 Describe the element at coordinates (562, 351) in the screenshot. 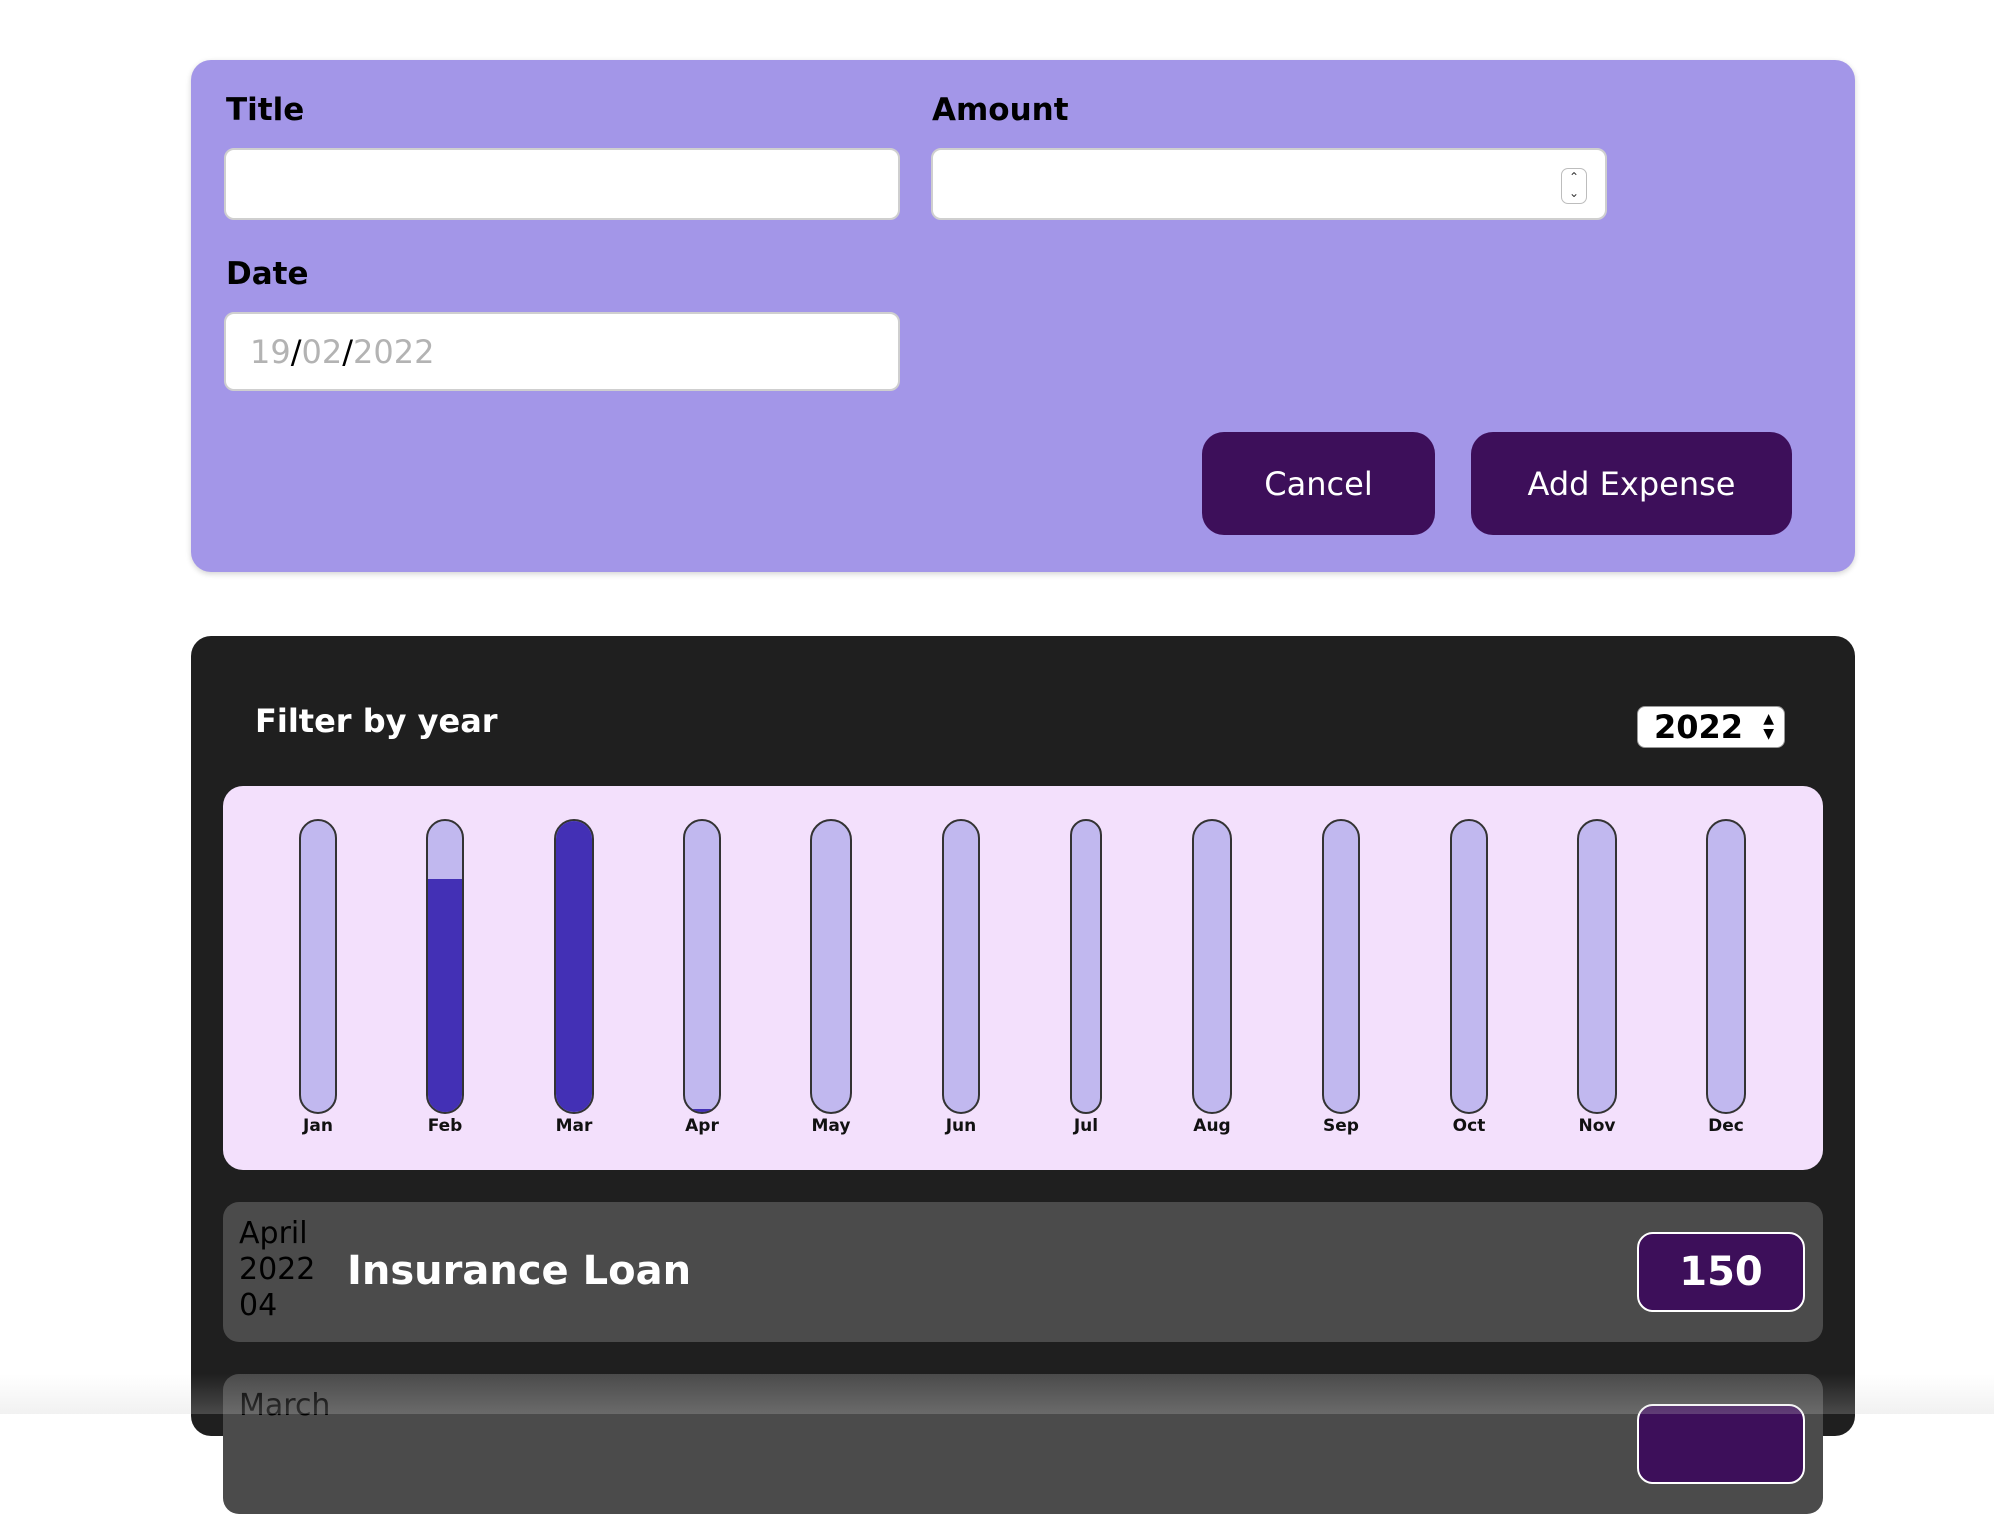

I see `date-input: 19/02/2022` at that location.